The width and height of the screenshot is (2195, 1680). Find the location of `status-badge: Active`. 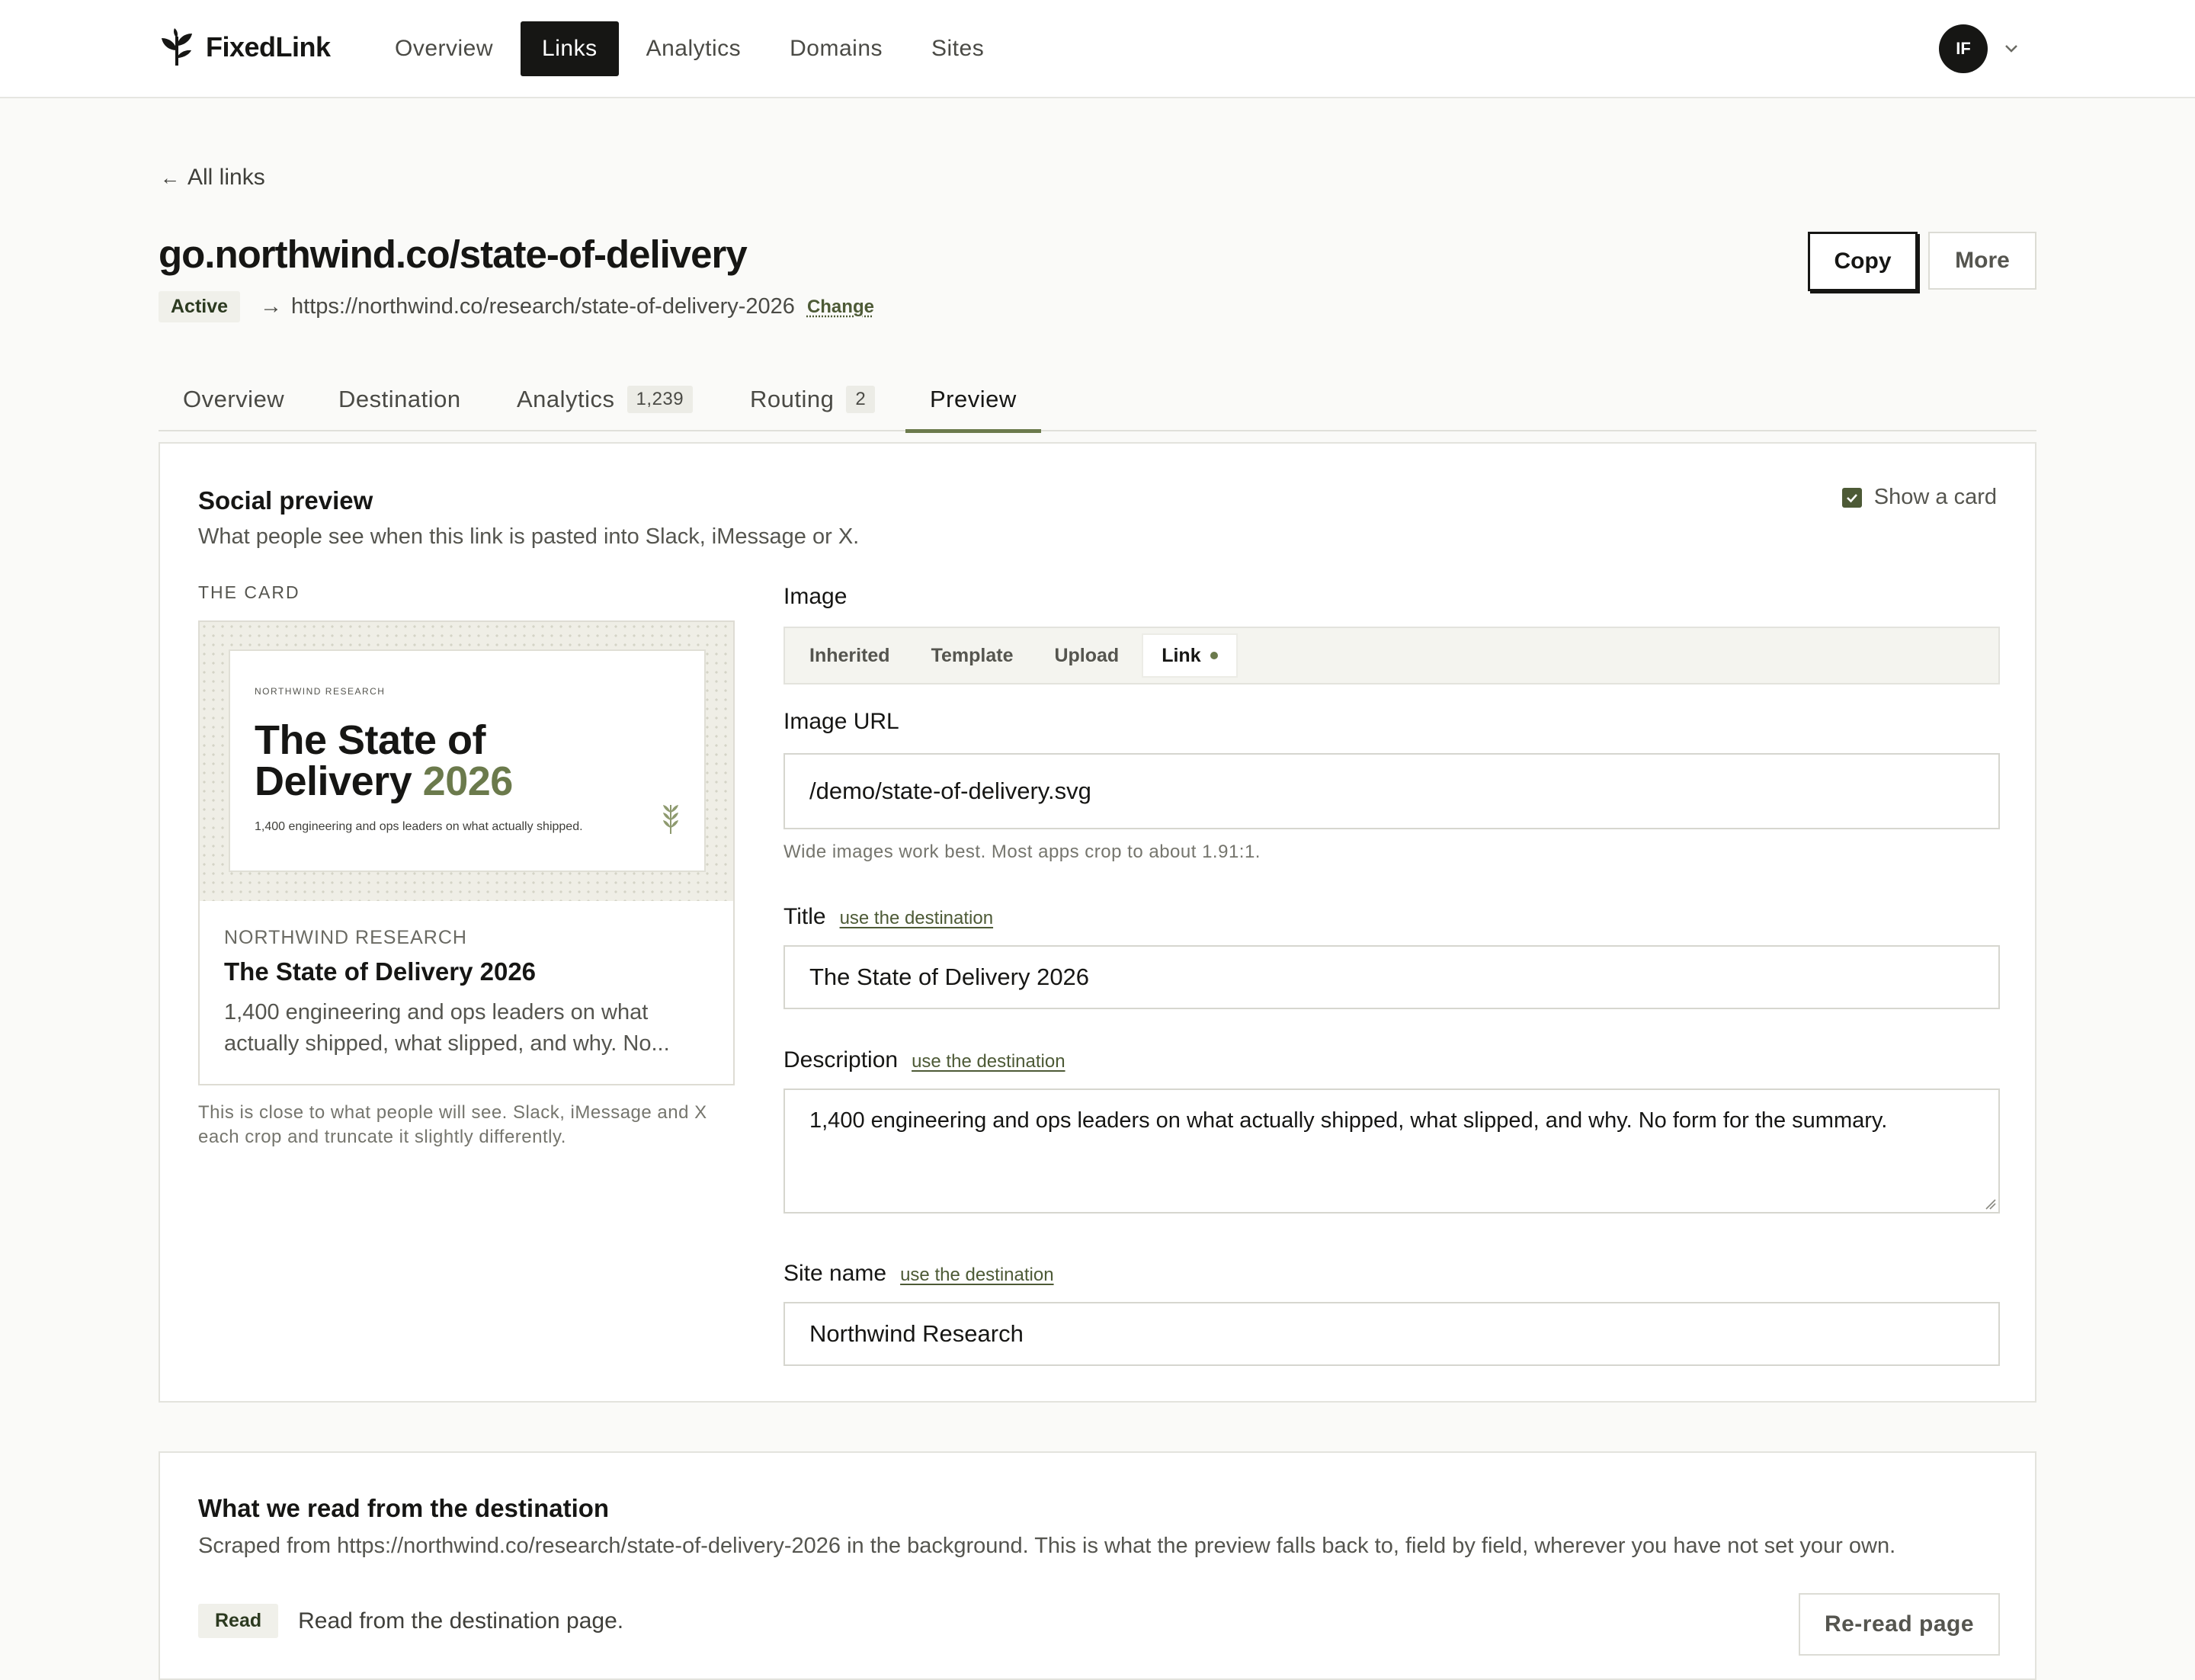

status-badge: Active is located at coordinates (199, 306).